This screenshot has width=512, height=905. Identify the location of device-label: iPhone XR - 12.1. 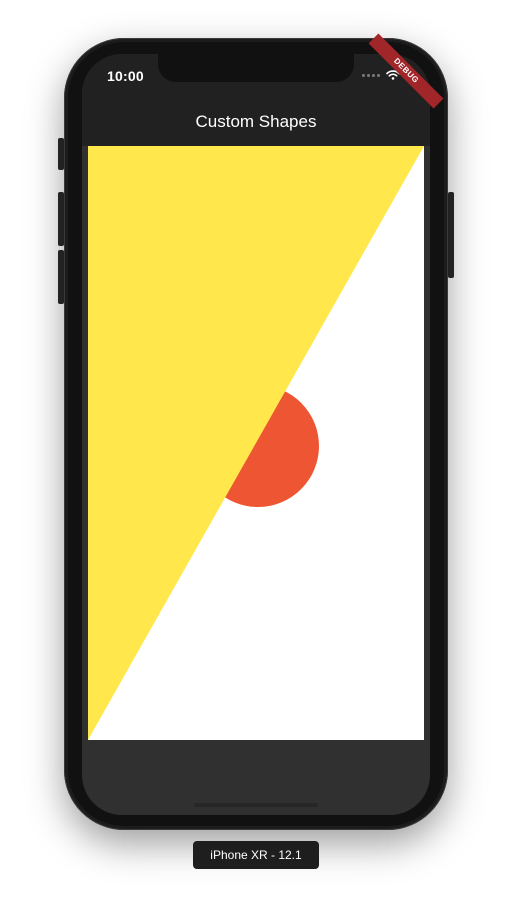
(256, 855).